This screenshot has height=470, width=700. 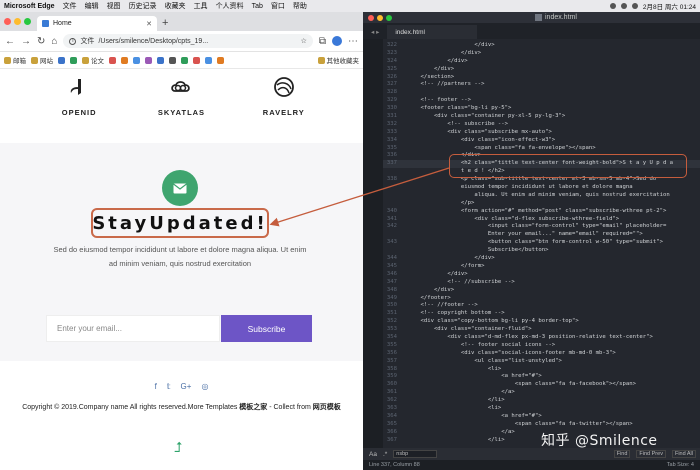 I want to click on code-line: 363 <li>, so click(x=541, y=409).